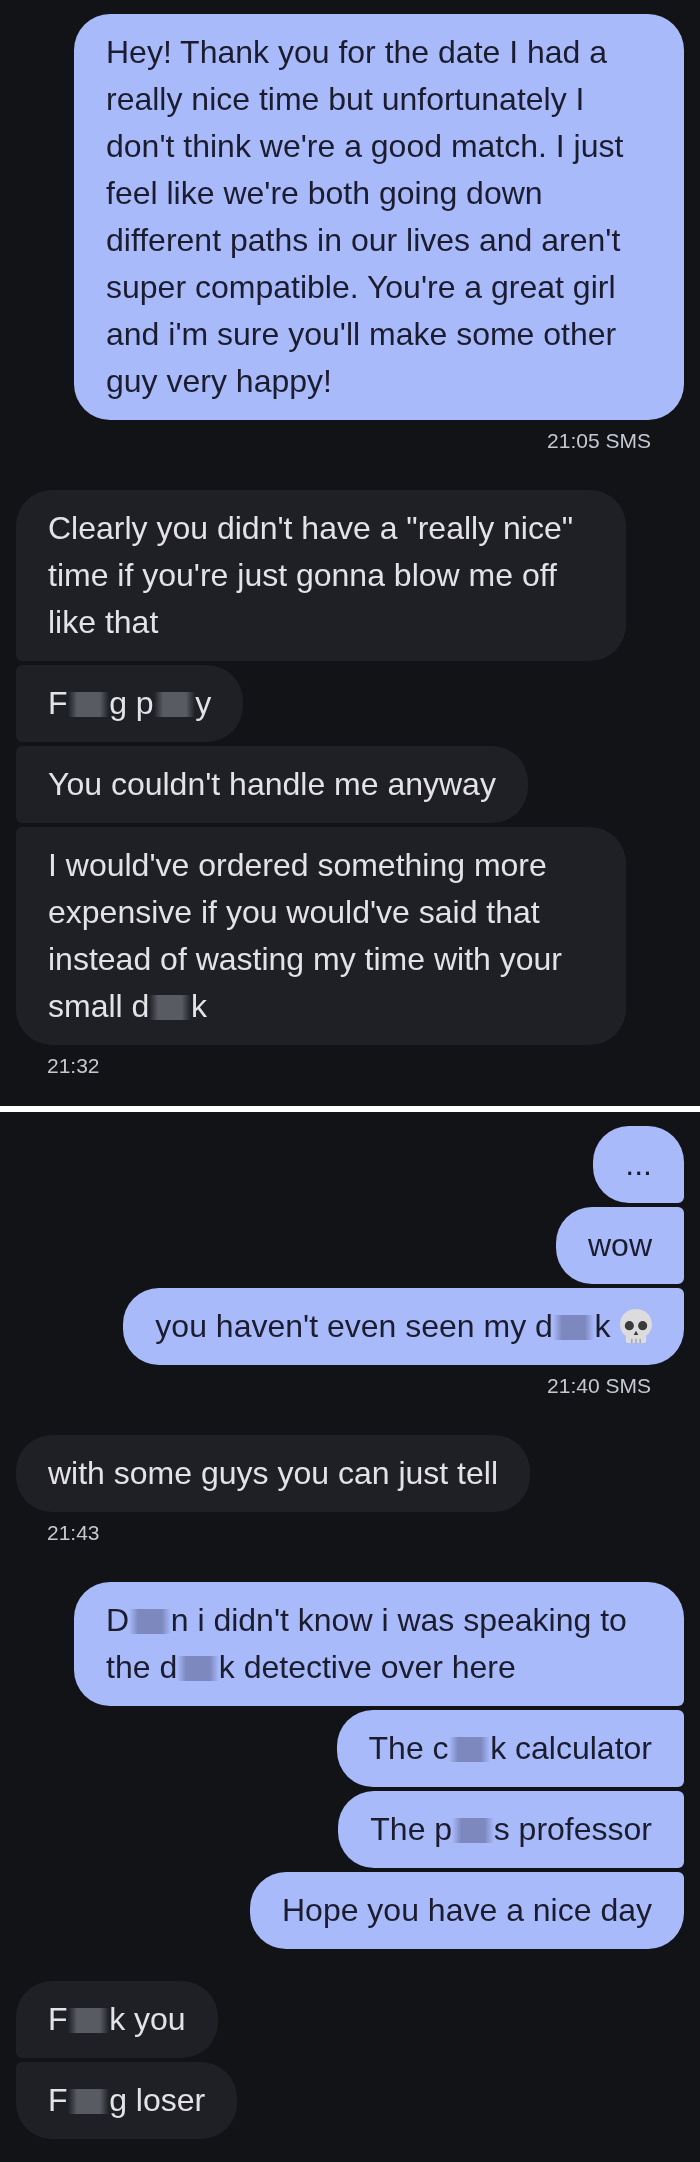  Describe the element at coordinates (636, 1326) in the screenshot. I see `skull-icon` at that location.